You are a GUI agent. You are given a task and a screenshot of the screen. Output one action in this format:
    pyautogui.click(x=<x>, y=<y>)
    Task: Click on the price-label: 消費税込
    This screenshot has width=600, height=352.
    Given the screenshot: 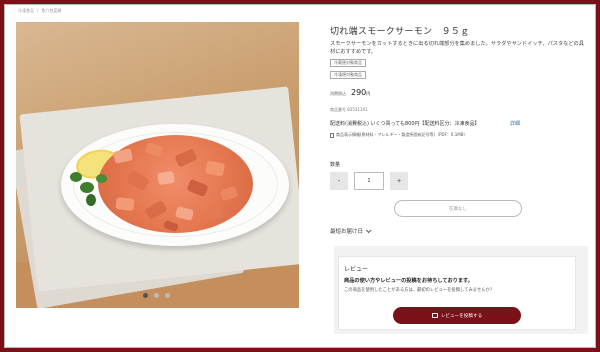 What is the action you would take?
    pyautogui.click(x=338, y=93)
    